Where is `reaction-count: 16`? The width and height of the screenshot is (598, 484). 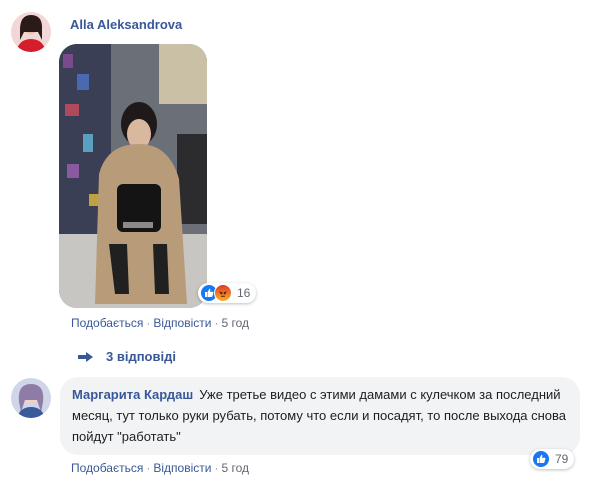 reaction-count: 16 is located at coordinates (244, 293).